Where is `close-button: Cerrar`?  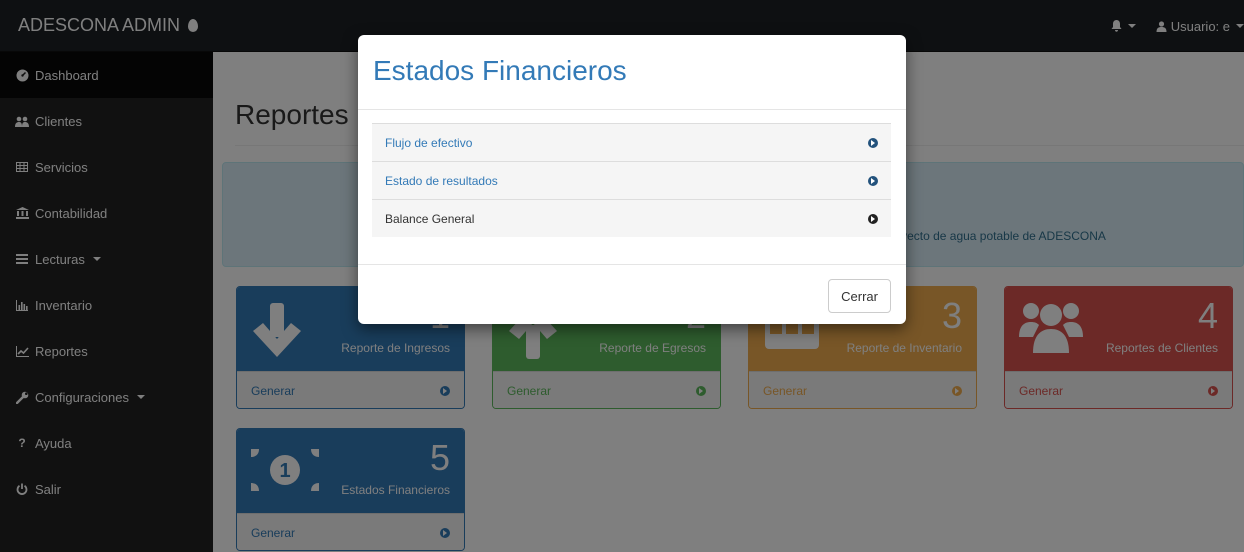 close-button: Cerrar is located at coordinates (859, 296).